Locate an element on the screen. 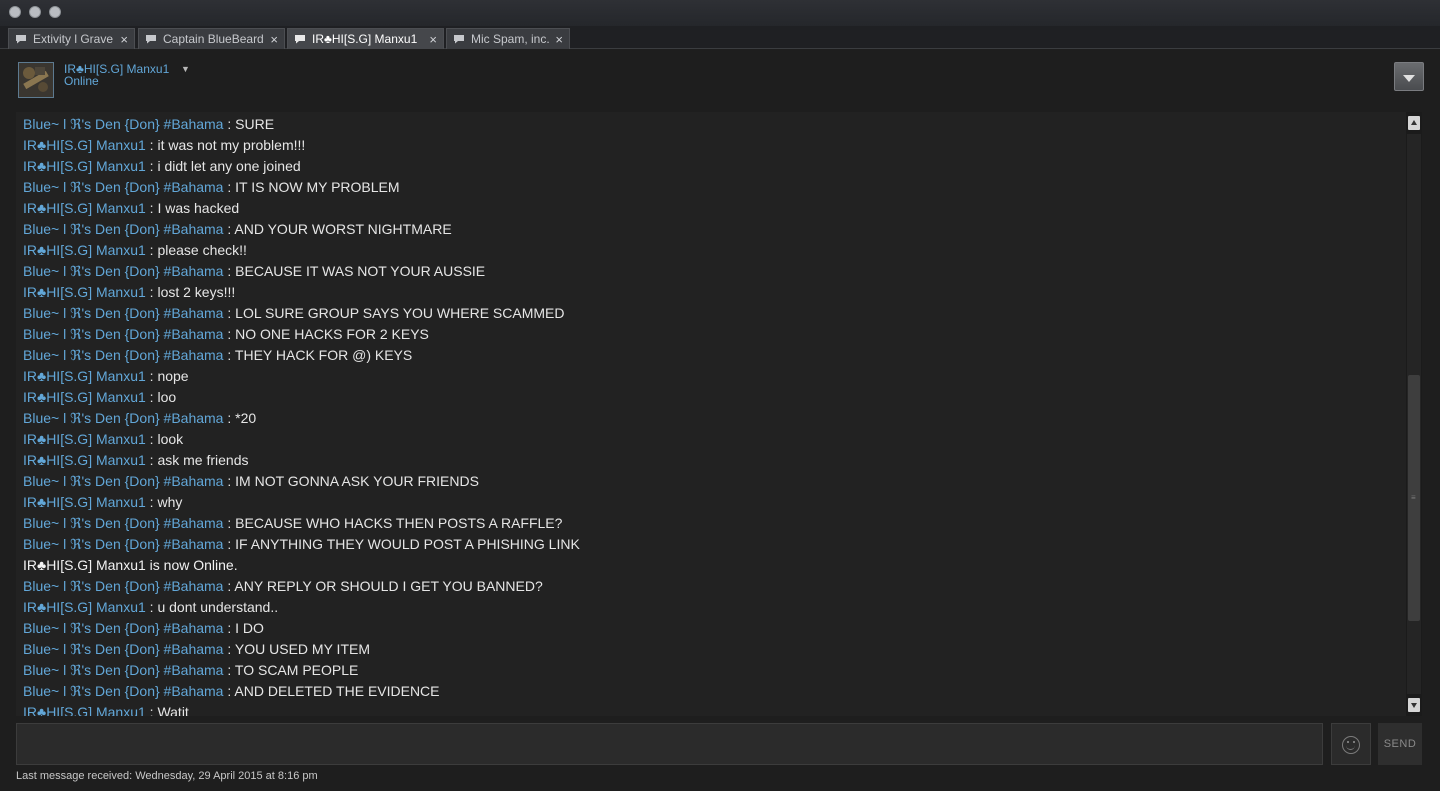 The width and height of the screenshot is (1440, 791). window-zoom-button is located at coordinates (55, 12).